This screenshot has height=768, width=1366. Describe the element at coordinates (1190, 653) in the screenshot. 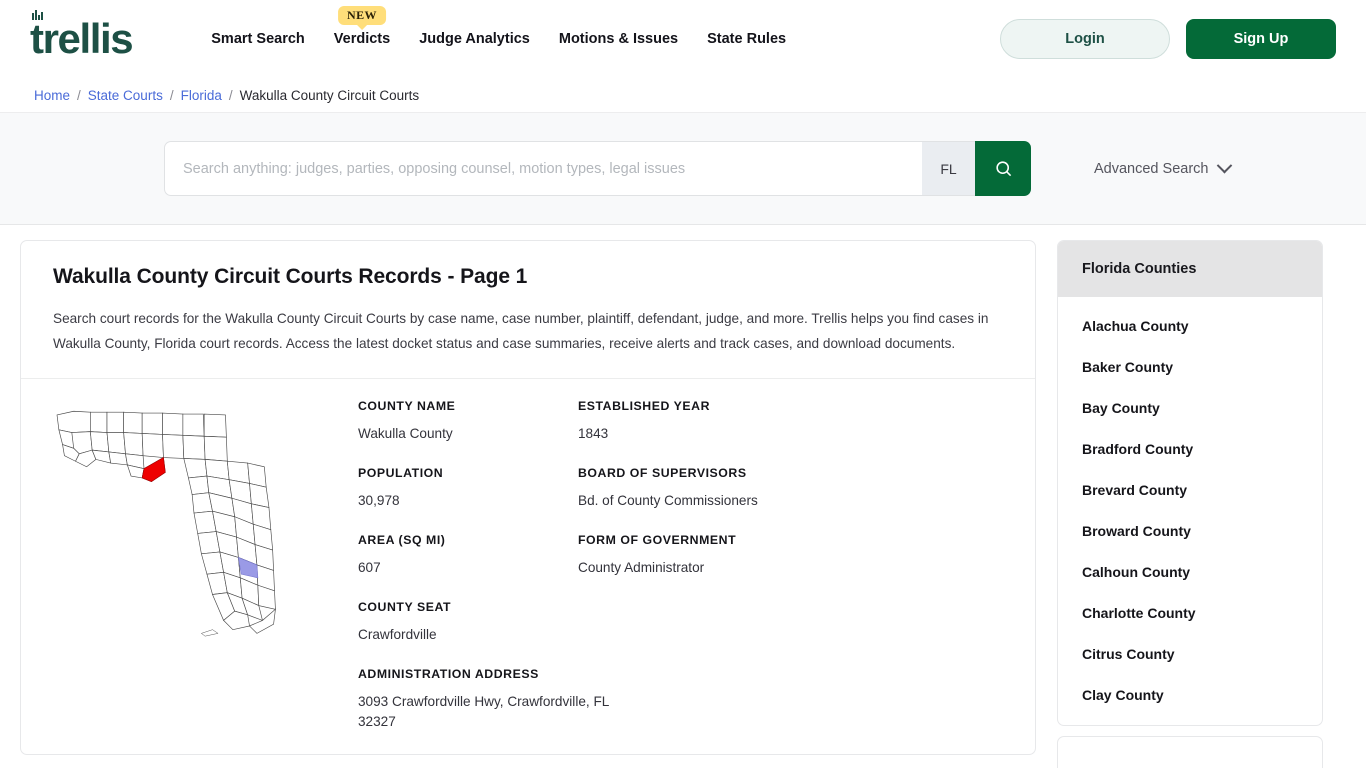

I see `sidebar-item-citrus-county: Citrus County` at that location.